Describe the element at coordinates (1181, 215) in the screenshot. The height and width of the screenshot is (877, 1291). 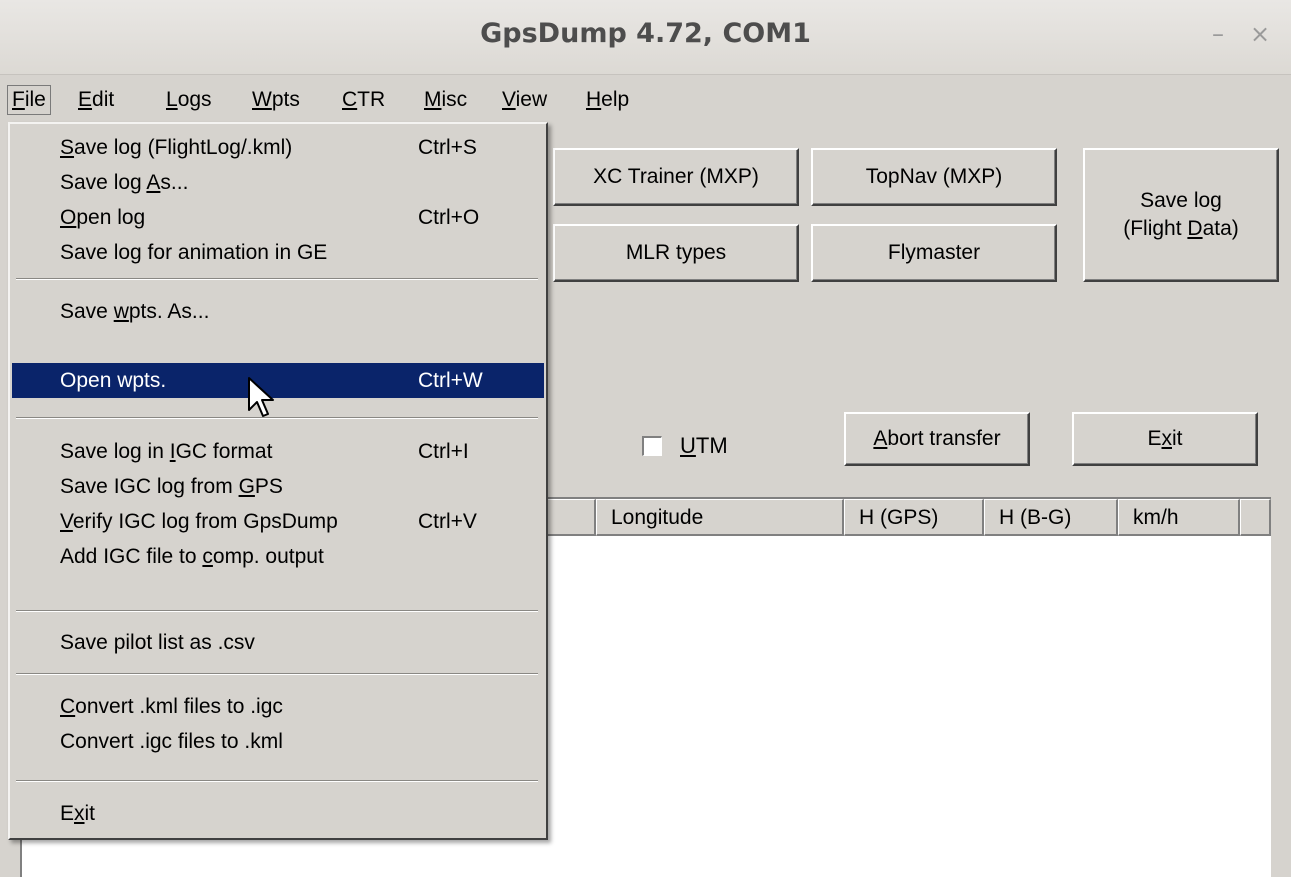
I see `save-log-flight-data-button: Save log (Flight Data)` at that location.